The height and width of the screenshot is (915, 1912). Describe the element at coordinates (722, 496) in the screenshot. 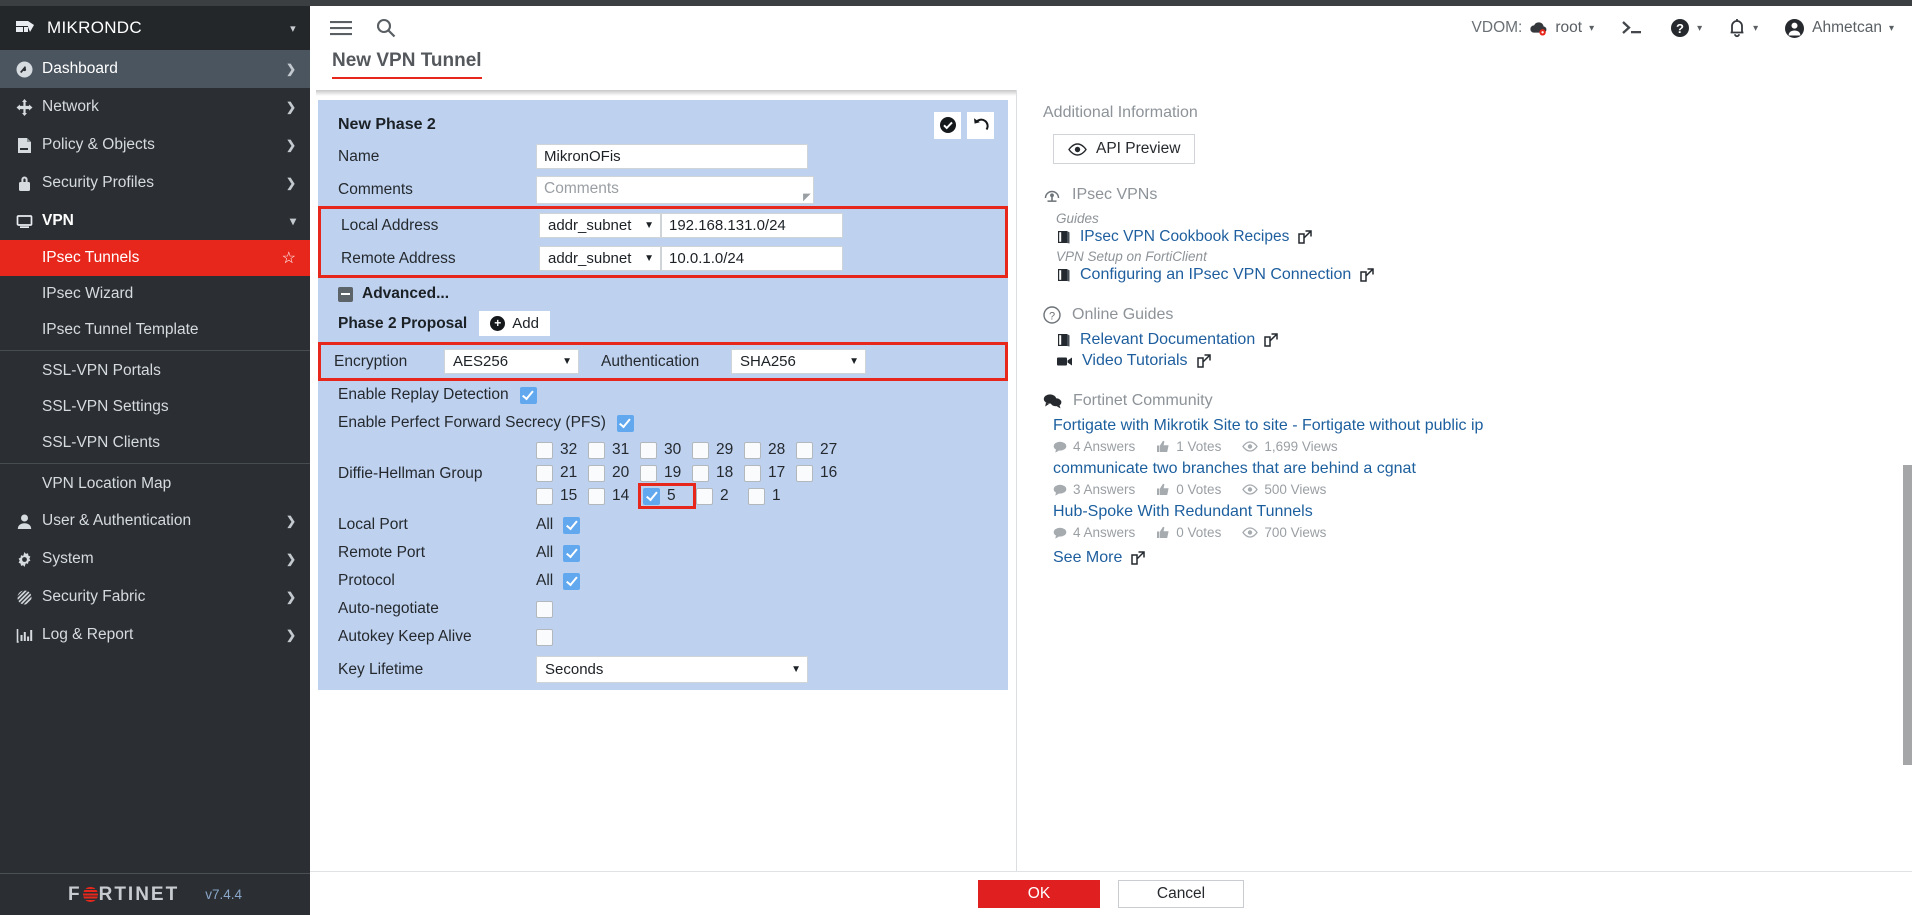

I see `dh-option-2: 2` at that location.